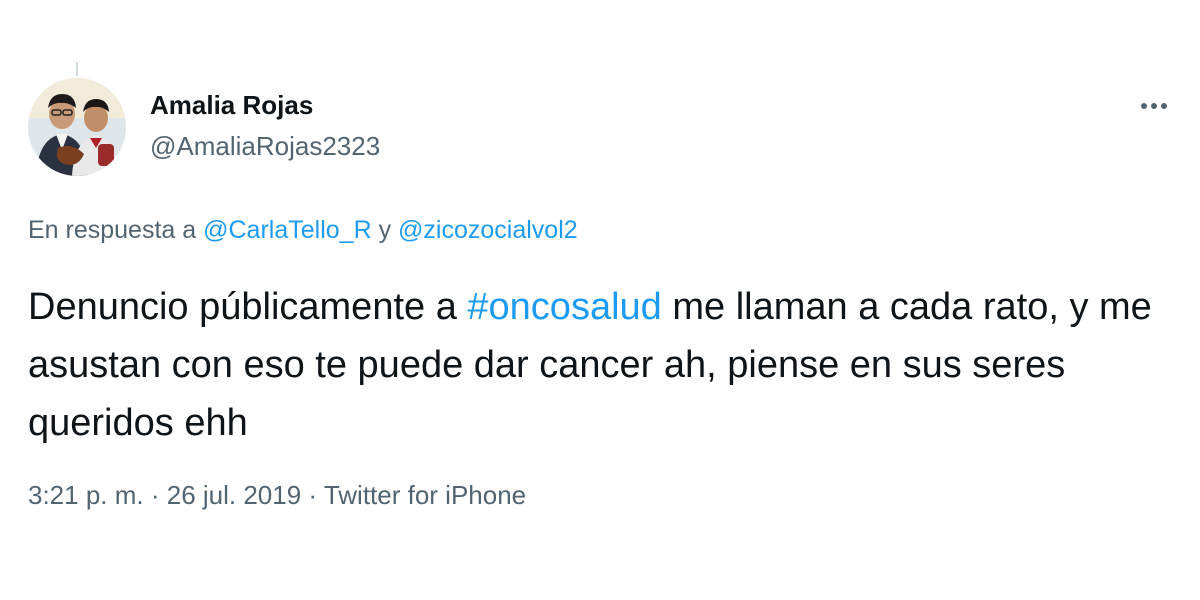 This screenshot has width=1200, height=600. I want to click on reply-mention-carlatello: @CarlaTello_R, so click(287, 230).